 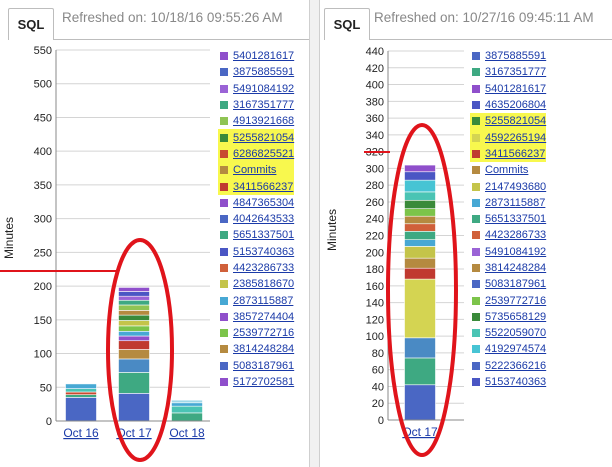 What do you see at coordinates (515, 105) in the screenshot?
I see `legend-link: 4635206804` at bounding box center [515, 105].